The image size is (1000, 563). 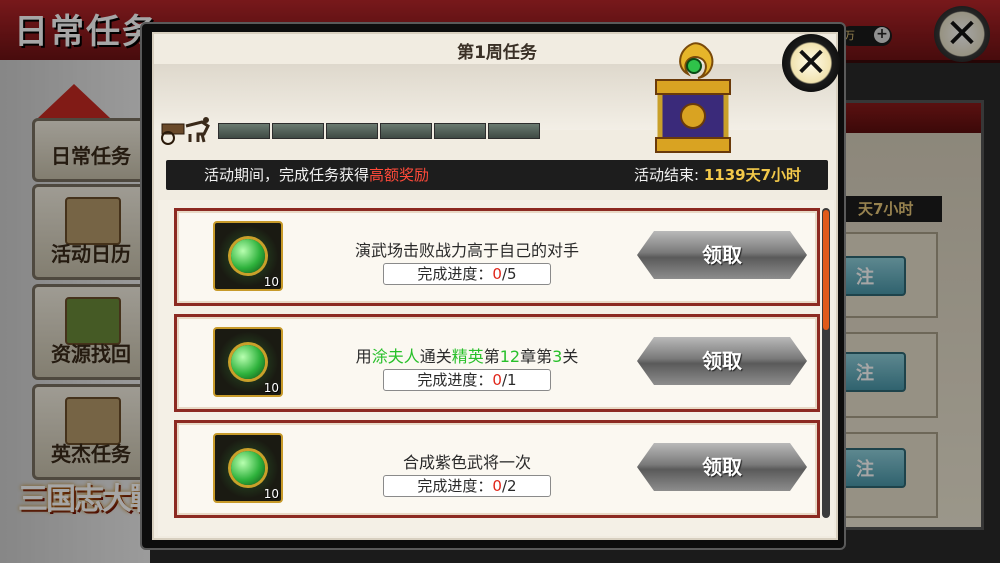 What do you see at coordinates (693, 102) in the screenshot?
I see `treasure-chest-icon` at bounding box center [693, 102].